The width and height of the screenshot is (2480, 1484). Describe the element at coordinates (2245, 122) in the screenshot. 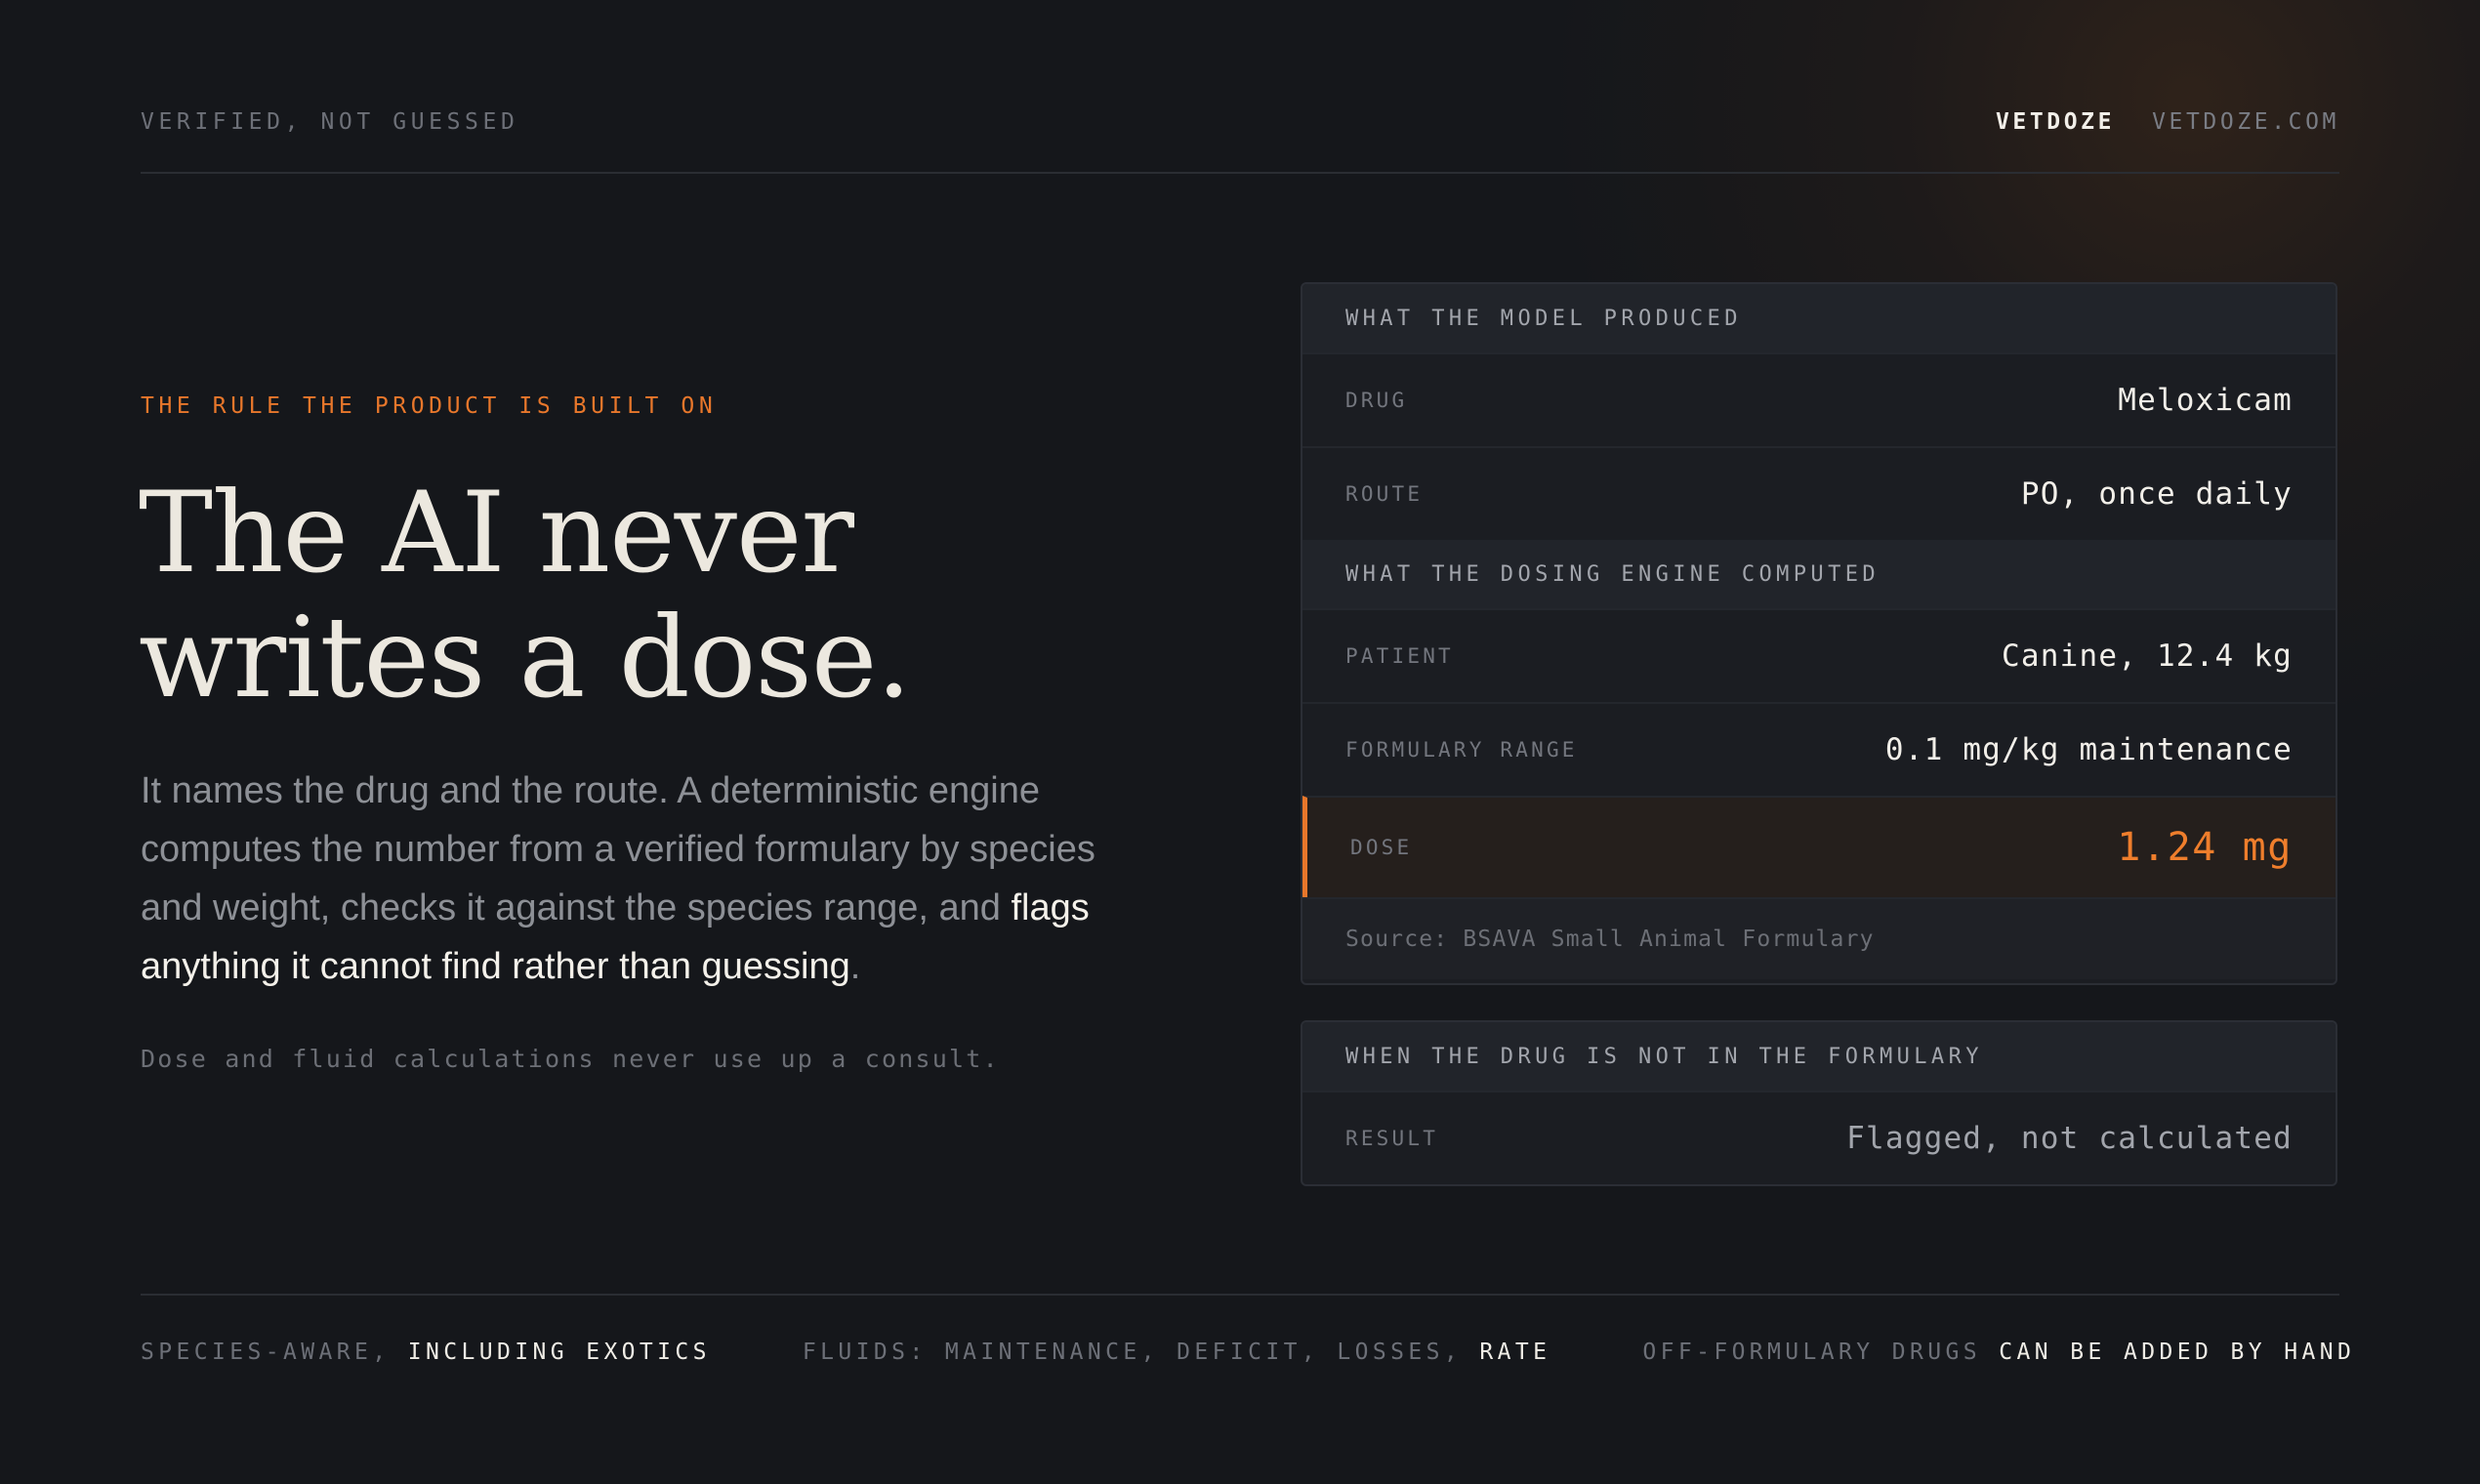

I see `brand-url-link: VETDOZE.COM` at that location.